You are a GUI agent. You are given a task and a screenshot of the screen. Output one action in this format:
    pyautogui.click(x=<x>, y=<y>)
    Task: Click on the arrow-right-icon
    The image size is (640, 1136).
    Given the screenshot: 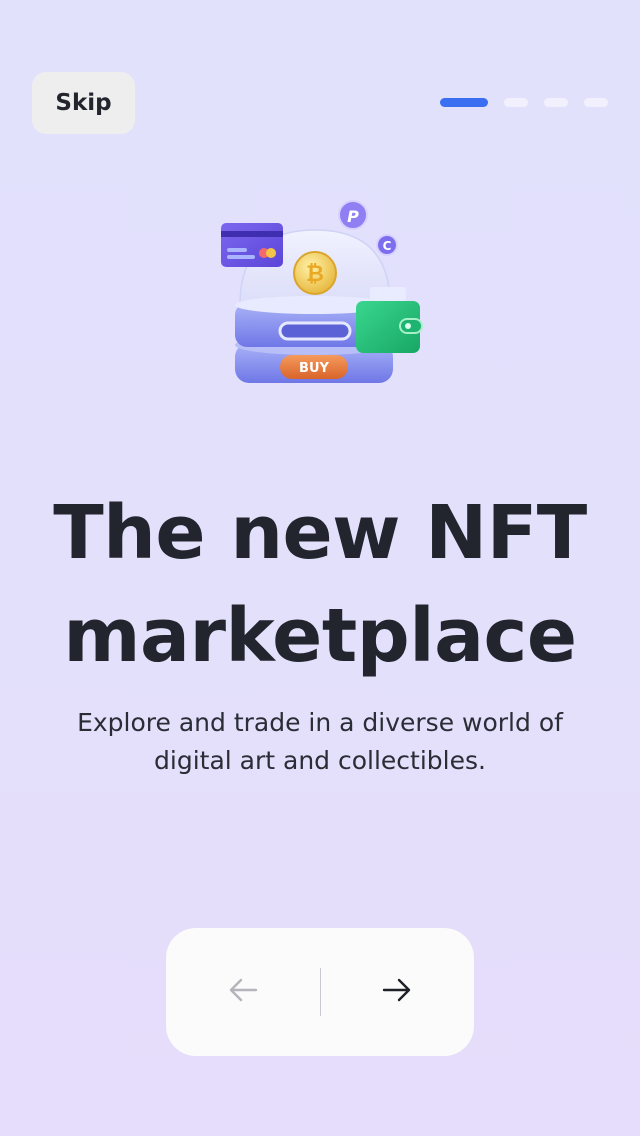 What is the action you would take?
    pyautogui.click(x=397, y=992)
    